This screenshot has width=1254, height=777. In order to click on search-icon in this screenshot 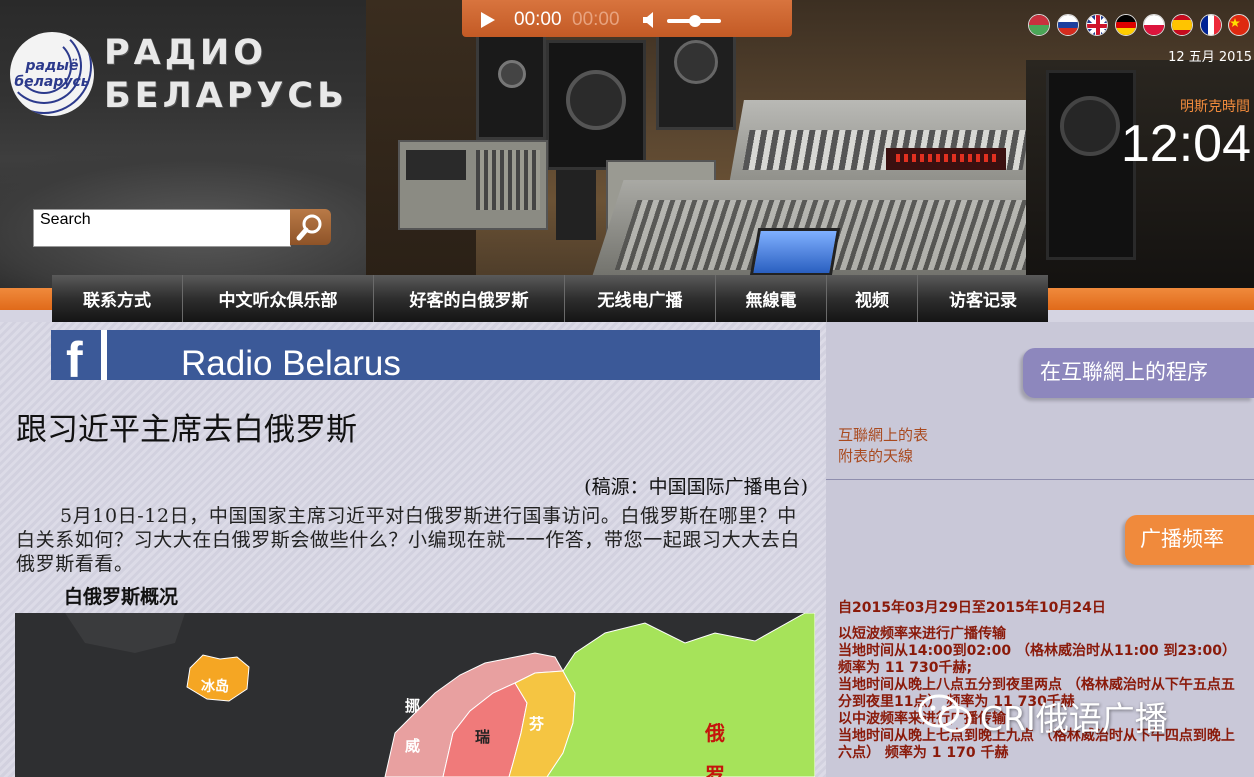, I will do `click(309, 227)`.